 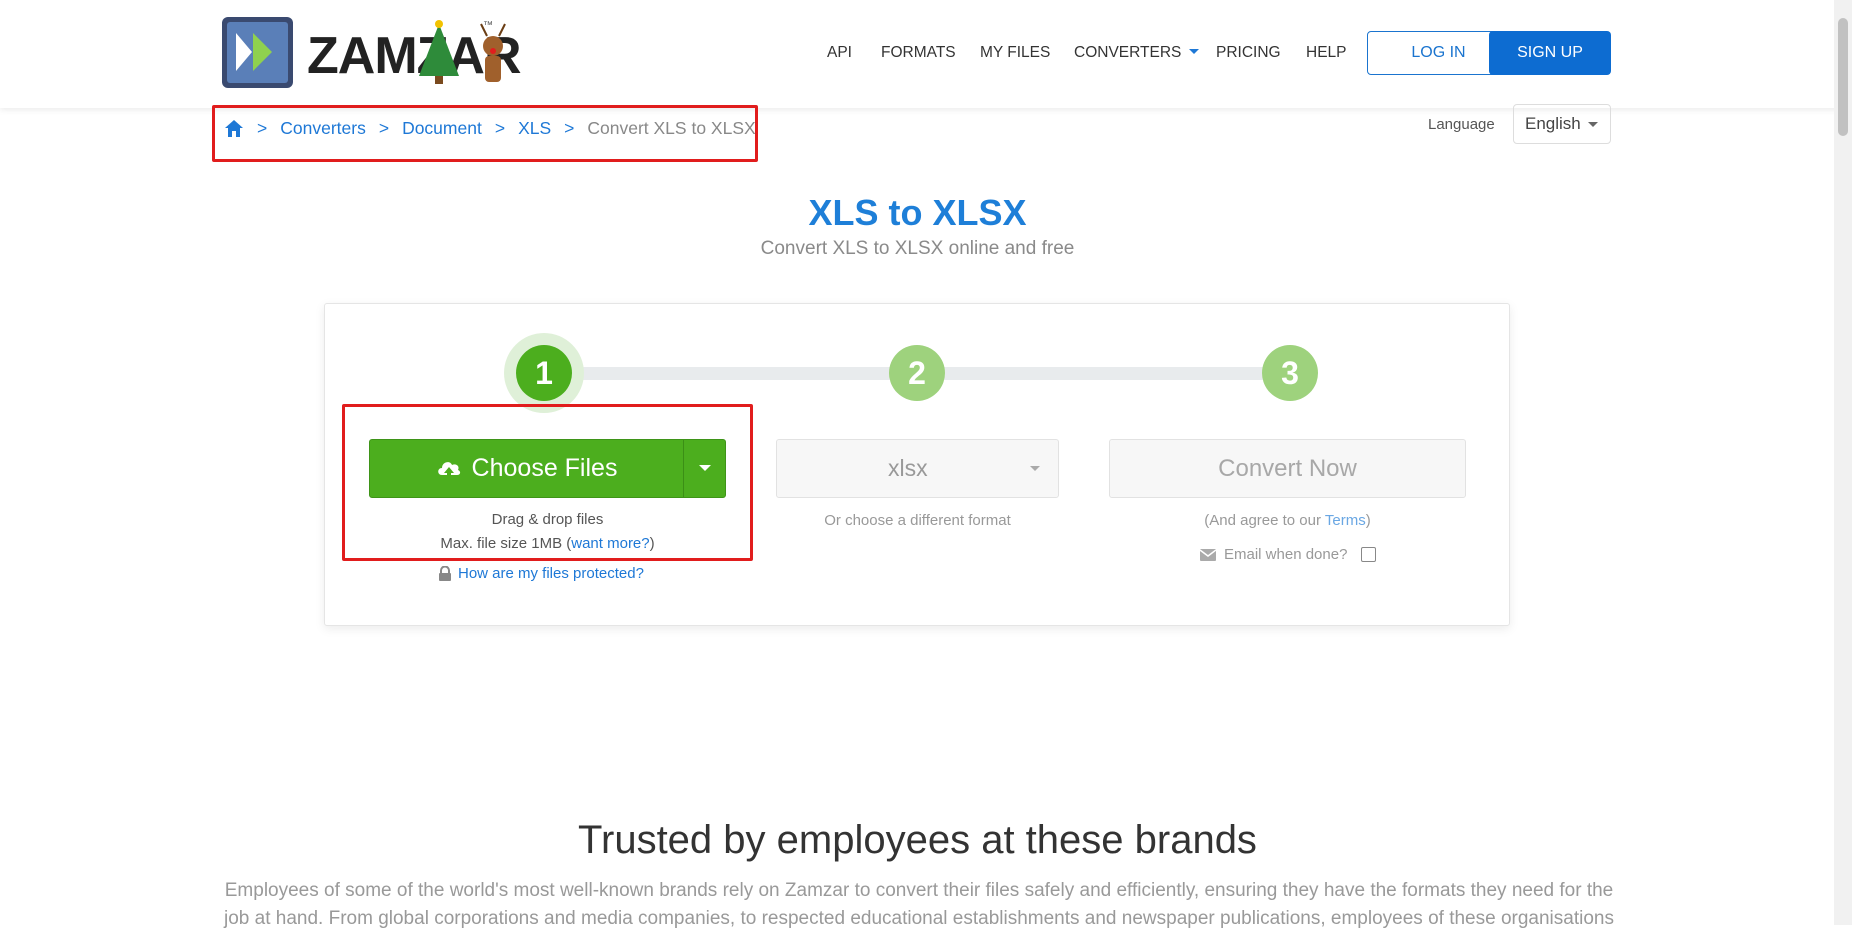 What do you see at coordinates (445, 573) in the screenshot?
I see `lock-icon` at bounding box center [445, 573].